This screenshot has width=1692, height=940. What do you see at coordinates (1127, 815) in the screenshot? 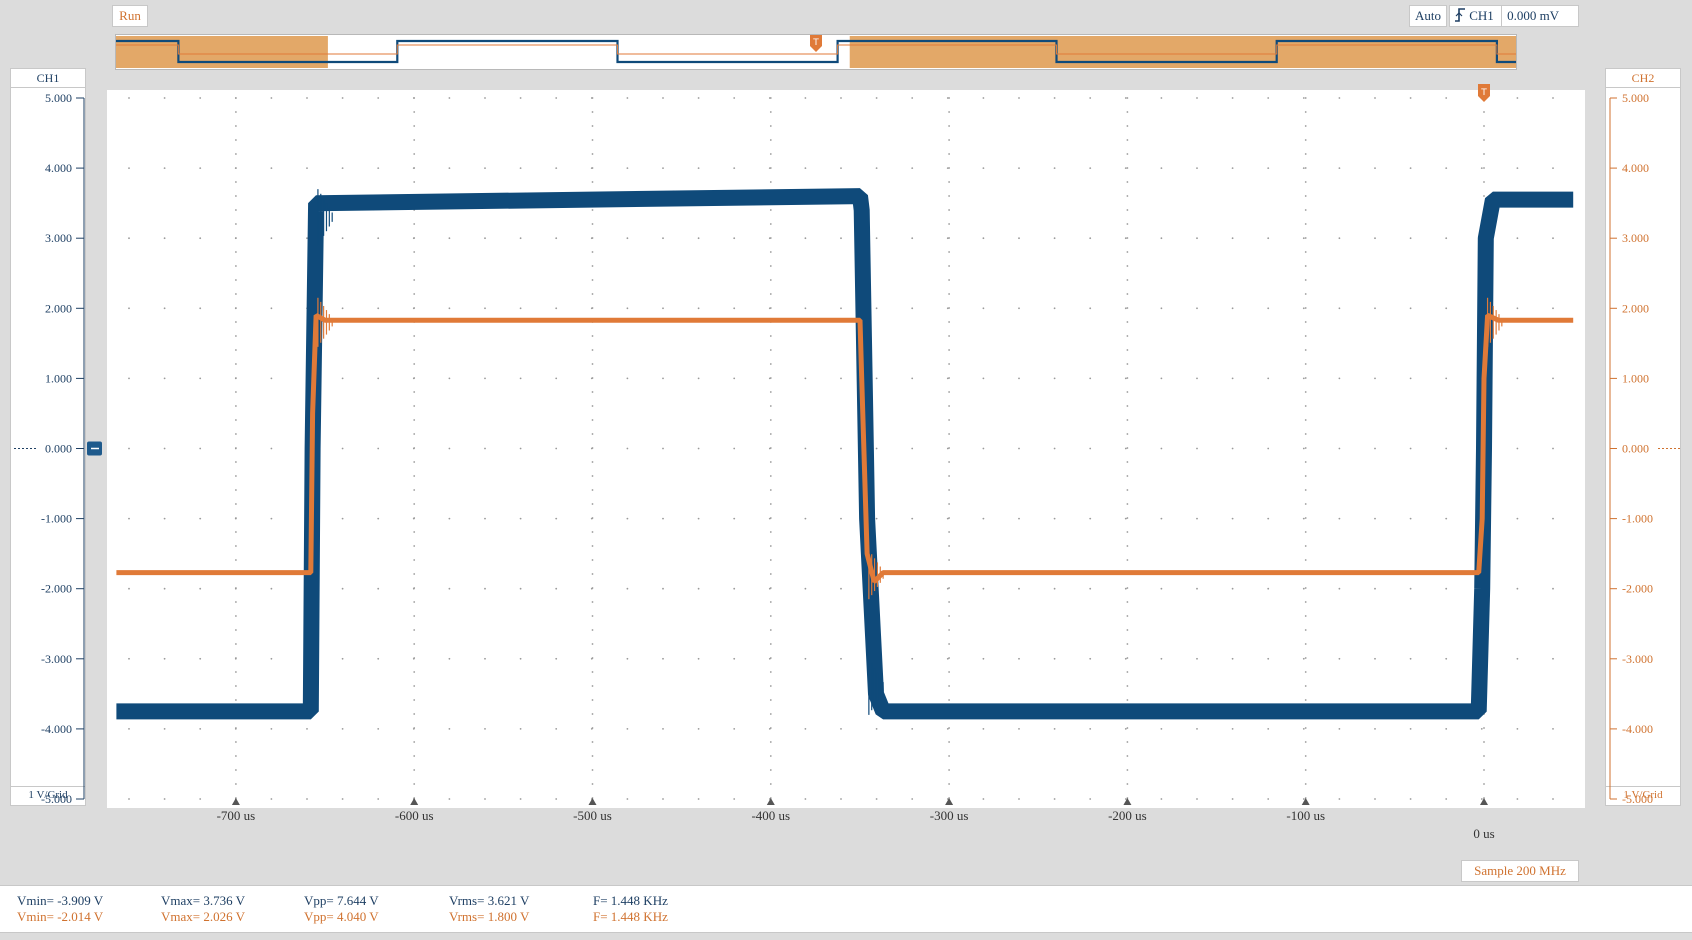
I see `time-tick-label: -200 us` at bounding box center [1127, 815].